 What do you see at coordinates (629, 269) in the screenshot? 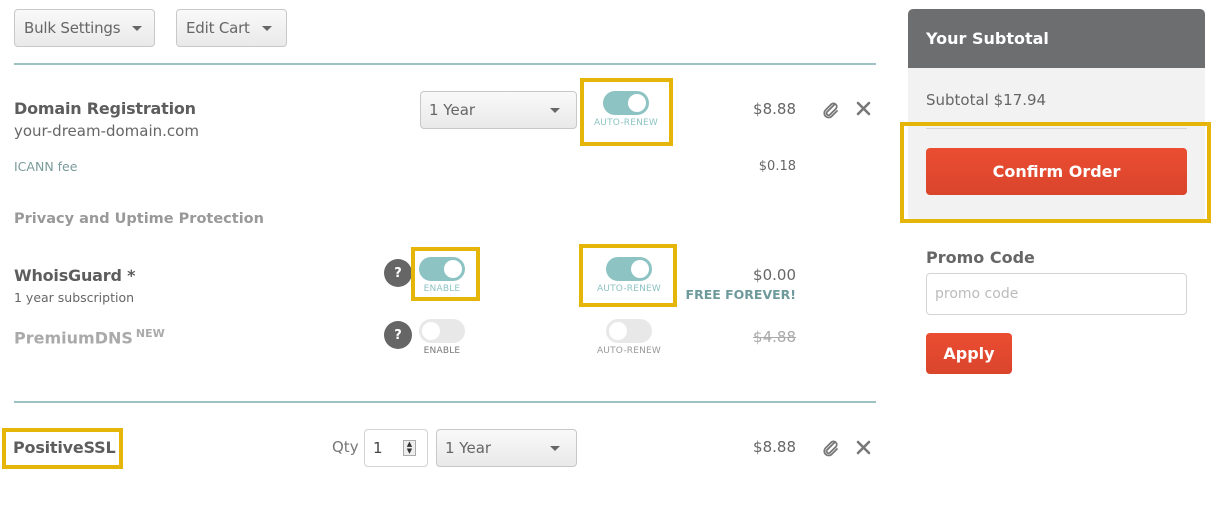
I see `whoisguard-auto-renew-toggle` at bounding box center [629, 269].